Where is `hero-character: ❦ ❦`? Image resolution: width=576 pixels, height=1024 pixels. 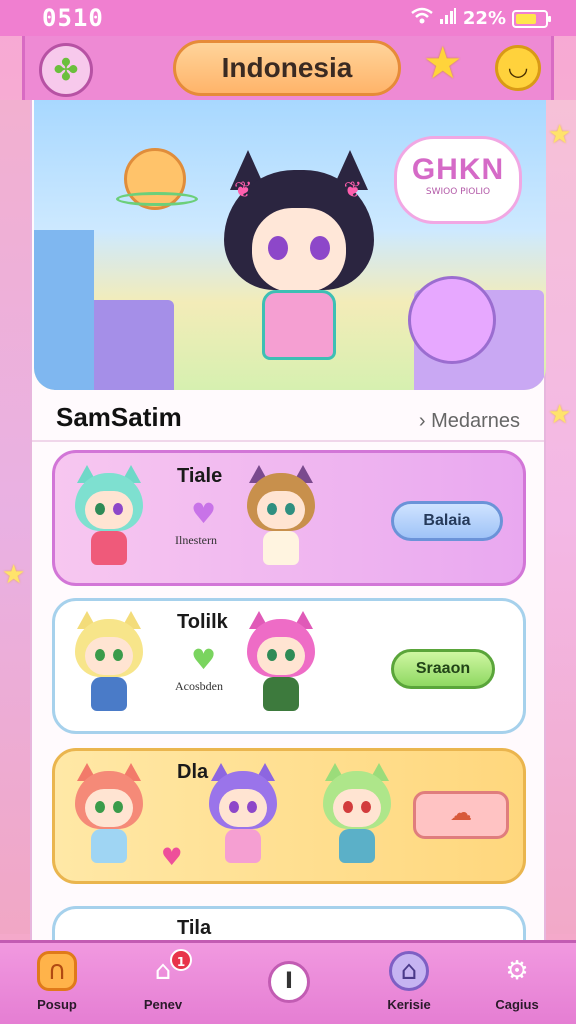 hero-character: ❦ ❦ is located at coordinates (299, 265).